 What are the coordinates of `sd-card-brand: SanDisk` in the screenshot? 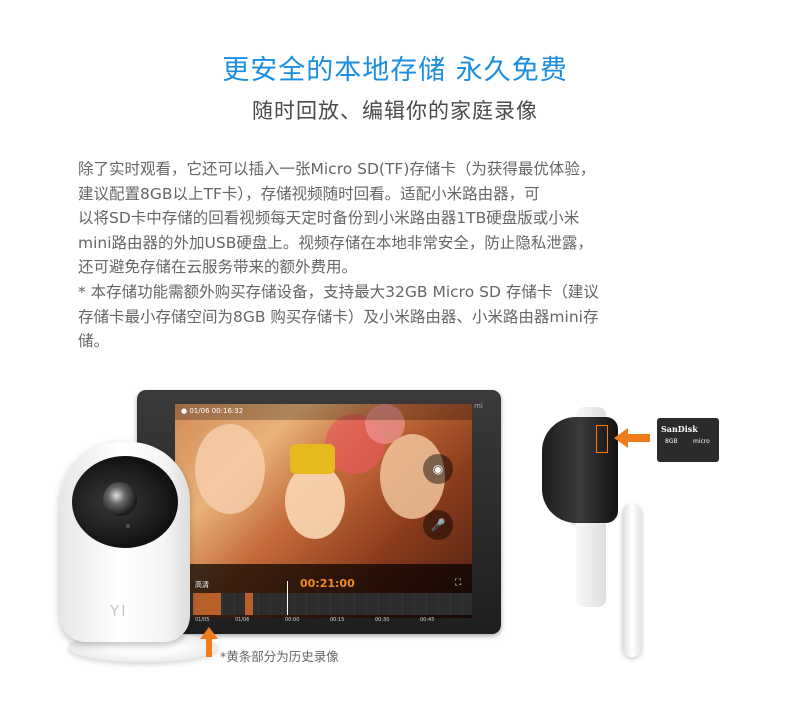 It's located at (679, 429).